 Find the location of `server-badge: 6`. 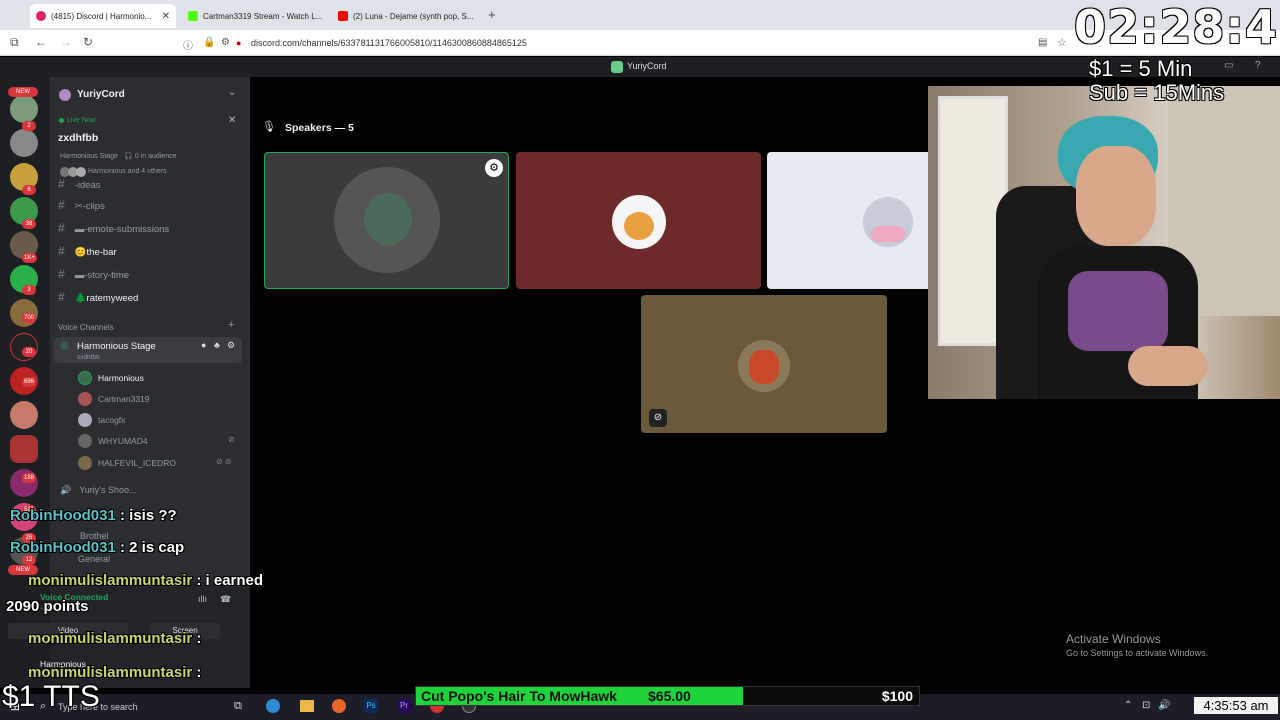

server-badge: 6 is located at coordinates (29, 190).